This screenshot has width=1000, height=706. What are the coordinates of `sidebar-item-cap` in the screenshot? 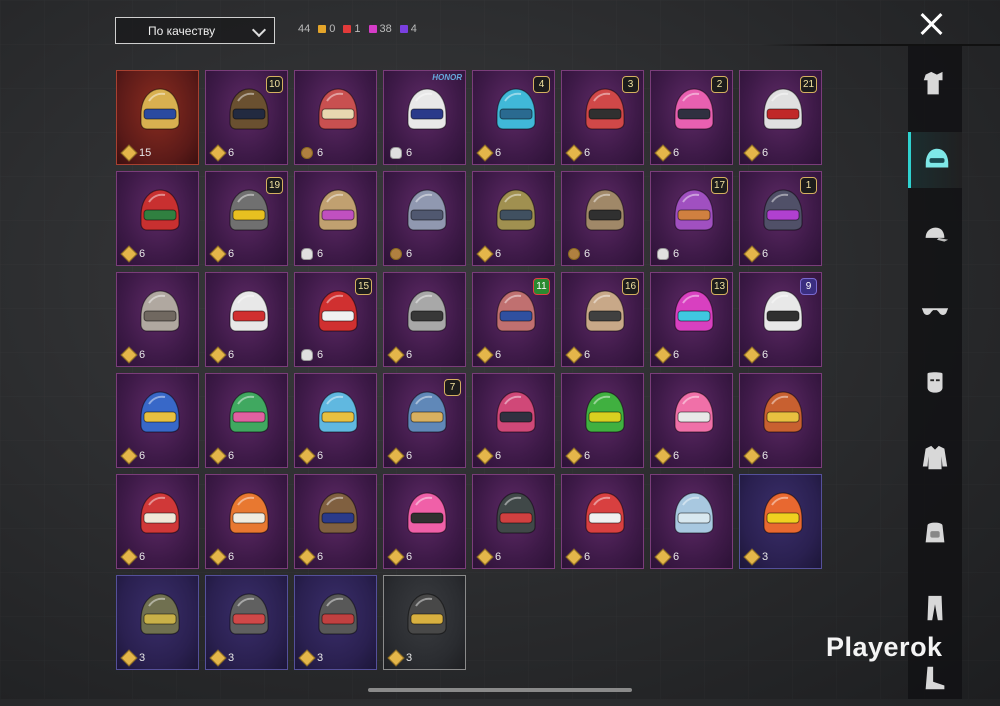 It's located at (935, 236).